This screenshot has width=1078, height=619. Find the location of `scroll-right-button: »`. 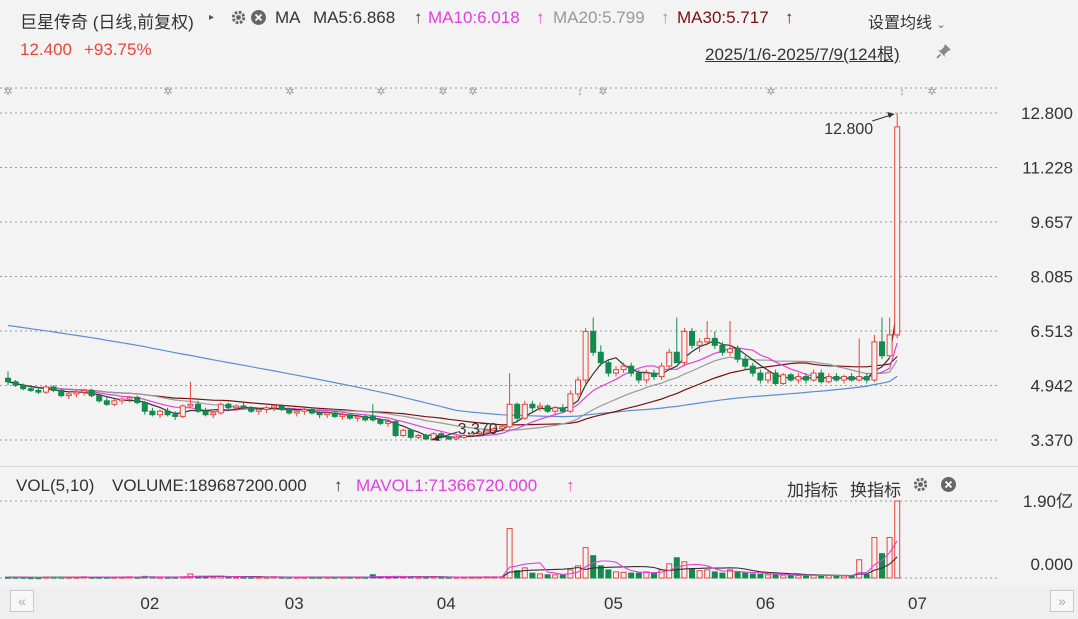

scroll-right-button: » is located at coordinates (1062, 601).